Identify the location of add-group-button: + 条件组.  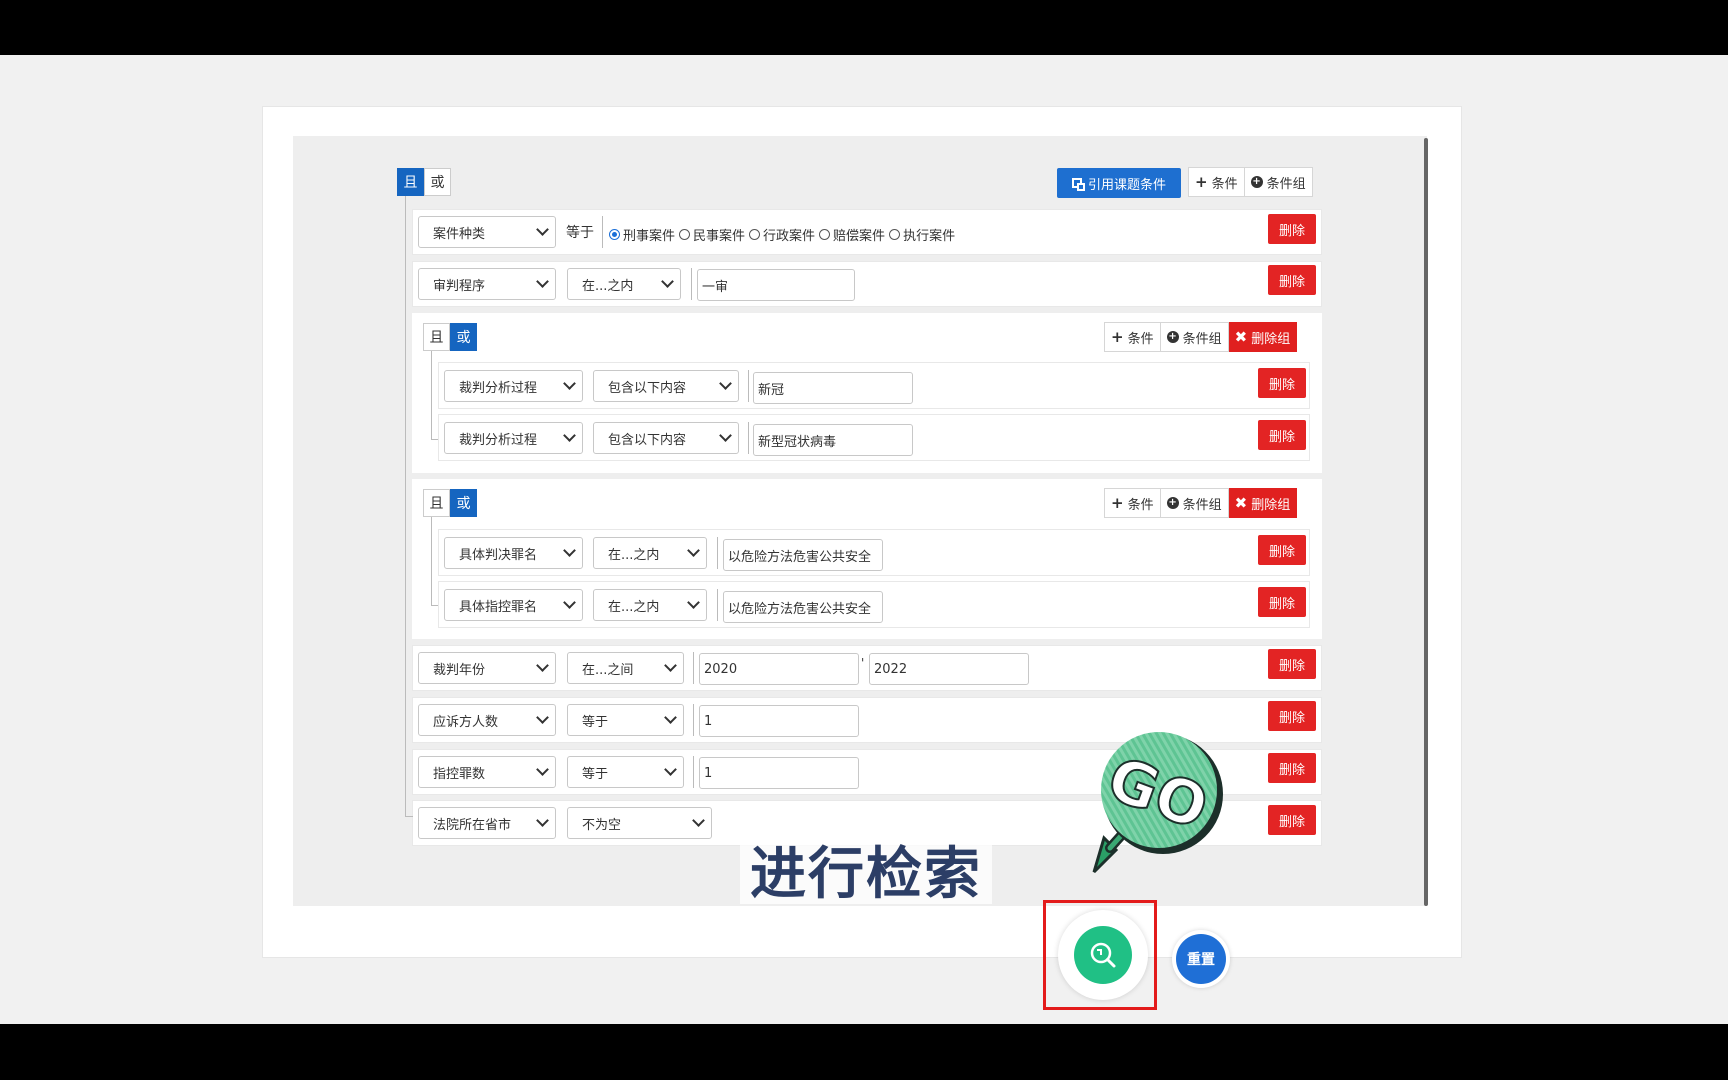
(1278, 182).